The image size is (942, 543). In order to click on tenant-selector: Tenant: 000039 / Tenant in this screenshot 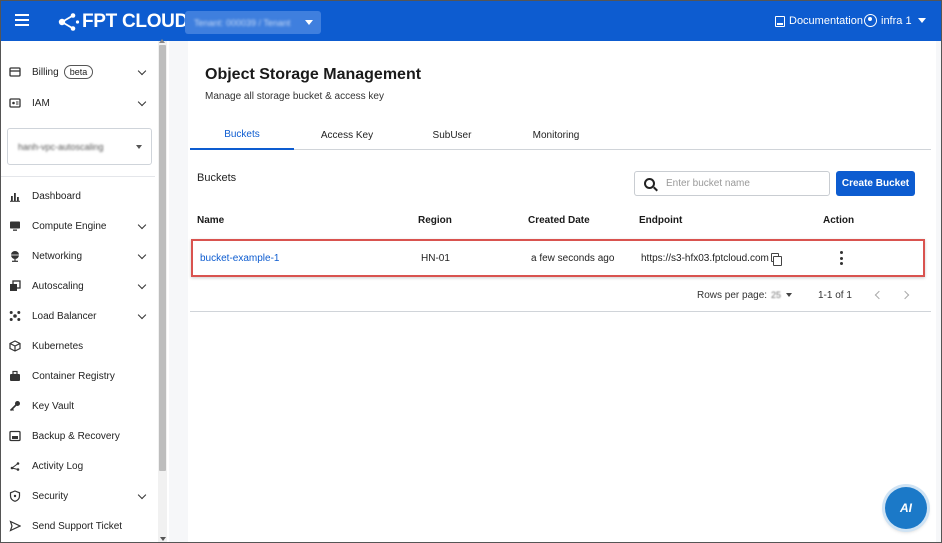, I will do `click(253, 22)`.